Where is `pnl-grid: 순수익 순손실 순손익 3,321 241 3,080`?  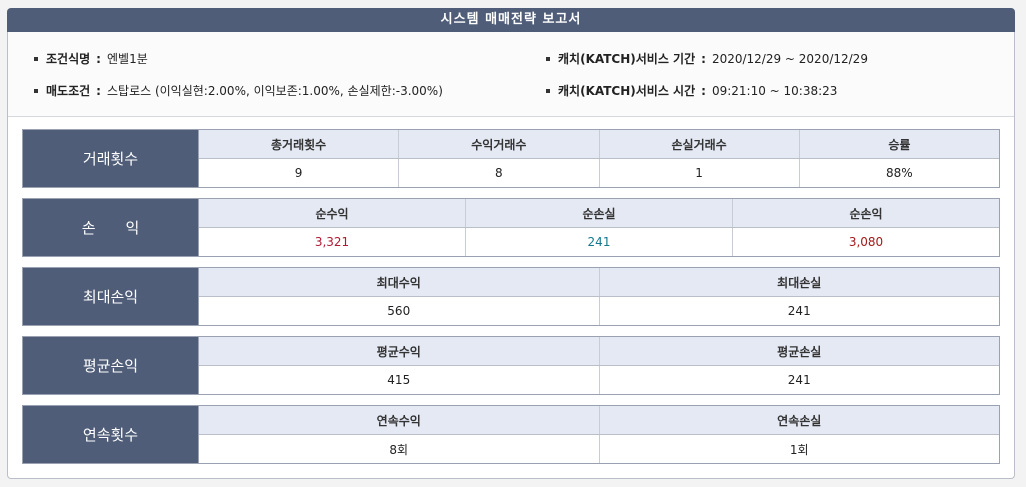 pnl-grid: 순수익 순손실 순손익 3,321 241 3,080 is located at coordinates (599, 227).